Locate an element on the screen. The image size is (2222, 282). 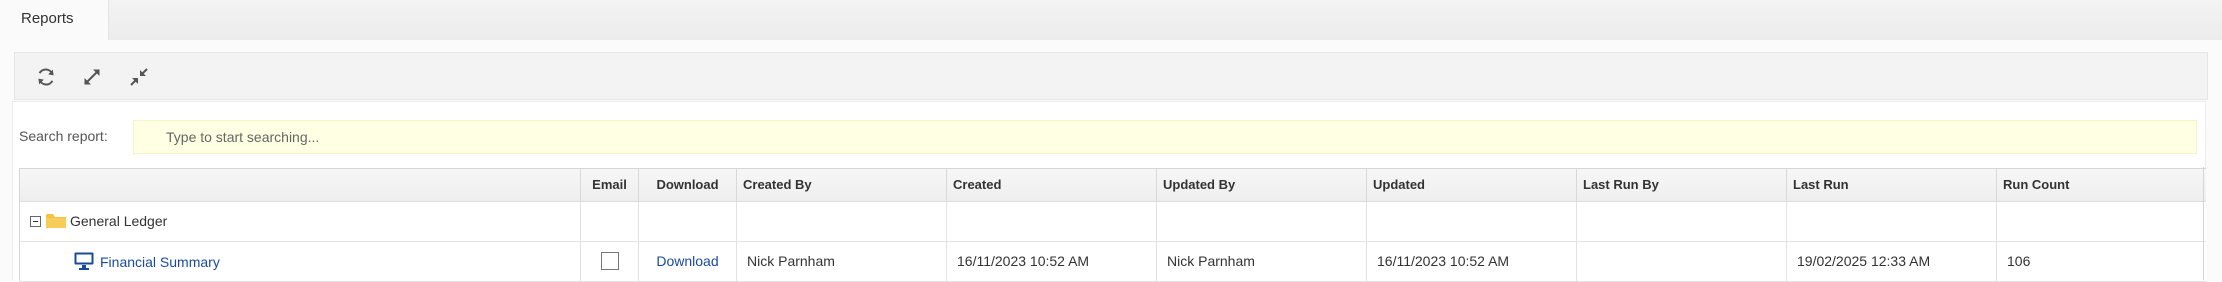
grid-right-border is located at coordinates (2203, 223).